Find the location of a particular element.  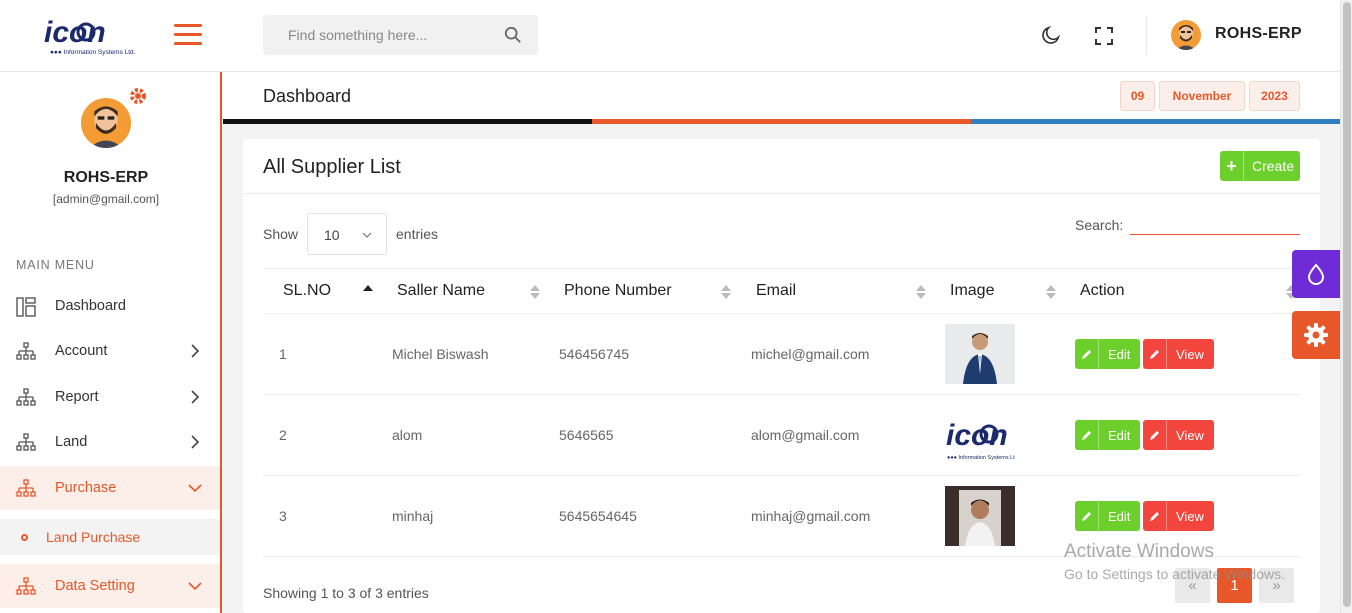

global-search is located at coordinates (400, 35).